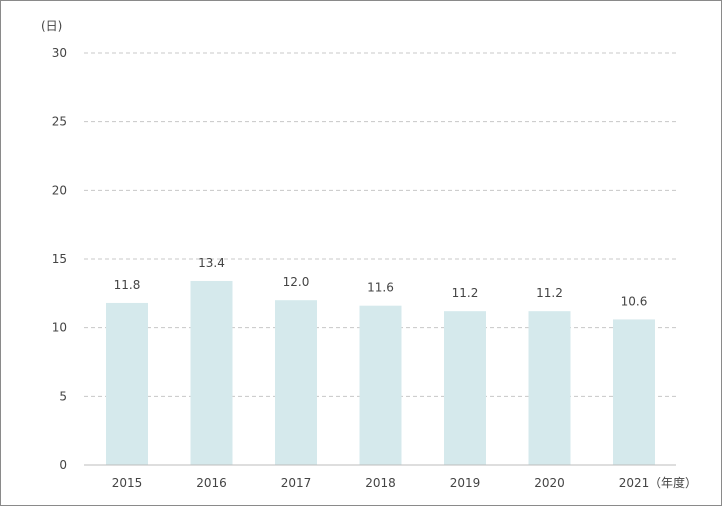  I want to click on value-label: 12.0, so click(296, 282).